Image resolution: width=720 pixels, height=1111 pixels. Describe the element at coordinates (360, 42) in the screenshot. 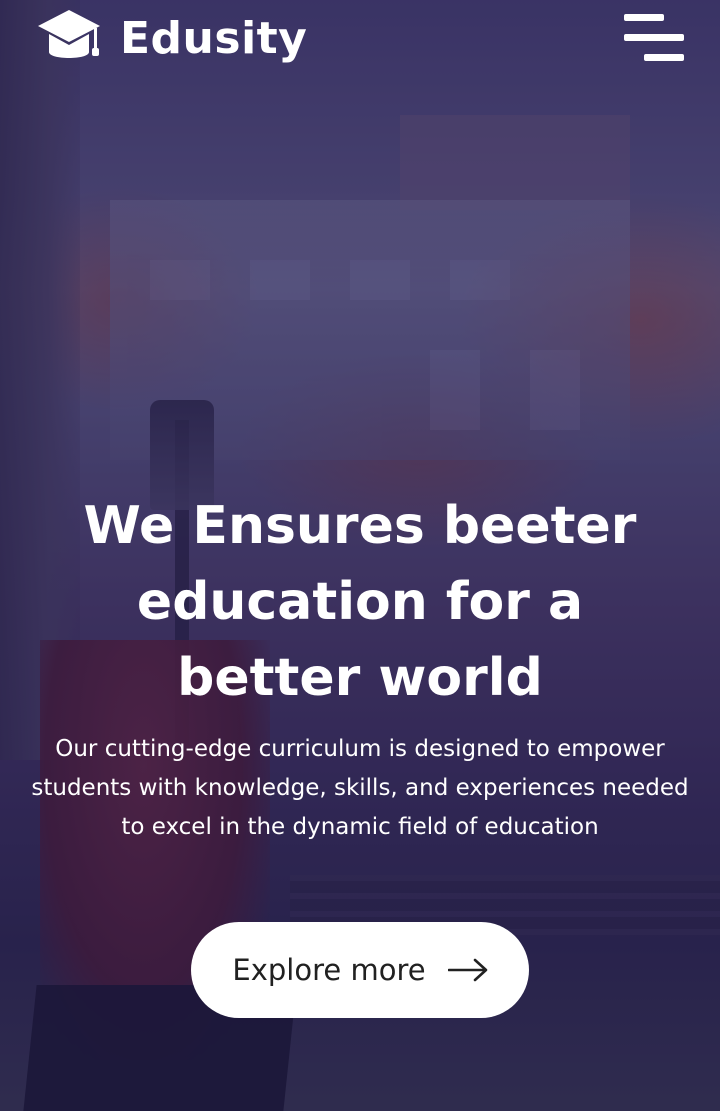

I see `navbar: Edusity` at that location.